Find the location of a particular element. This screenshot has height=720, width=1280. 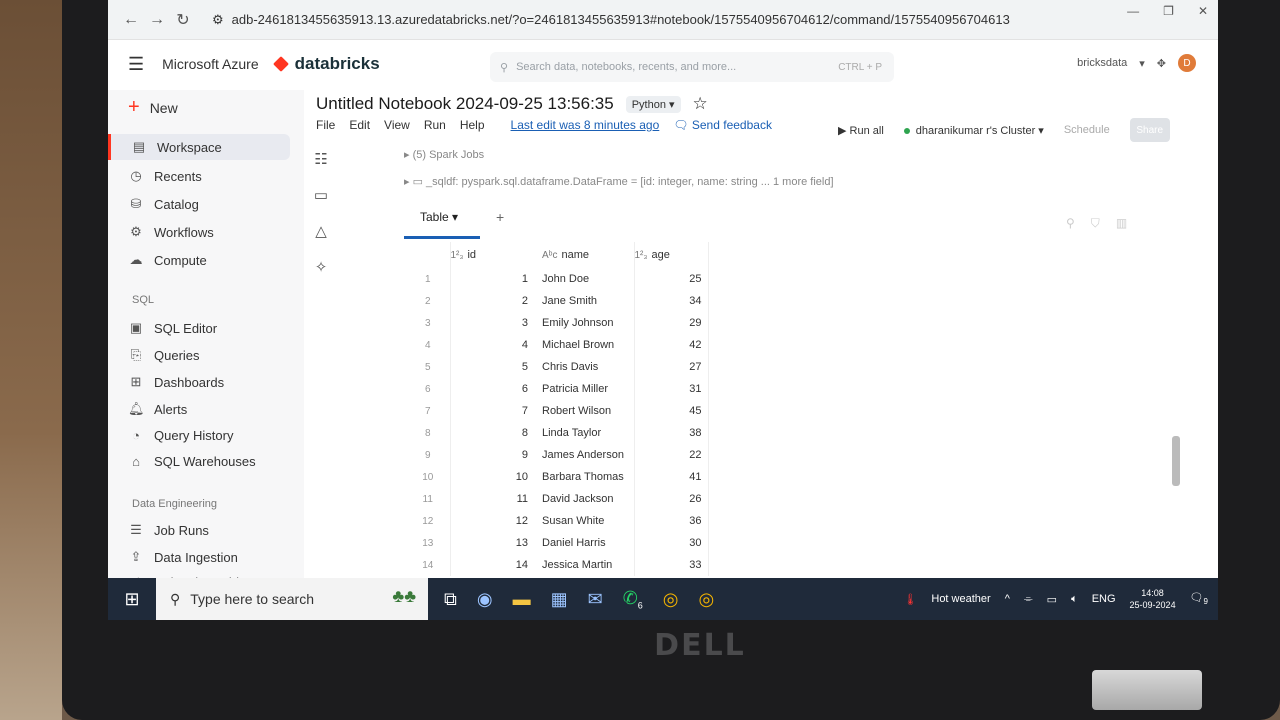

sidebar-item-job-runs: ☰ Job Runs is located at coordinates (168, 530).